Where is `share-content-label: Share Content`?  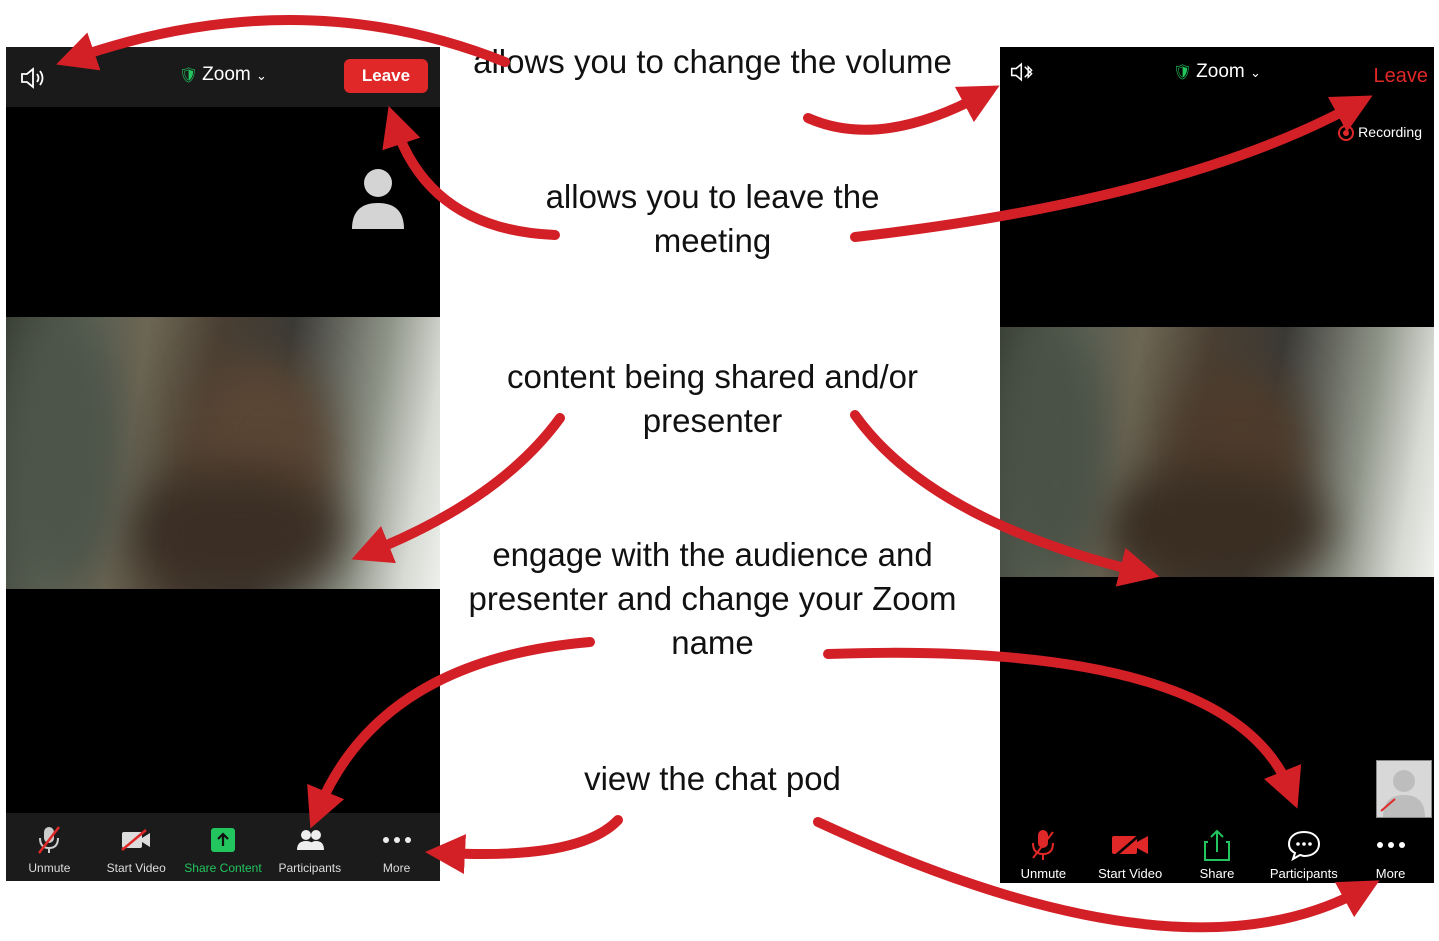 share-content-label: Share Content is located at coordinates (223, 868).